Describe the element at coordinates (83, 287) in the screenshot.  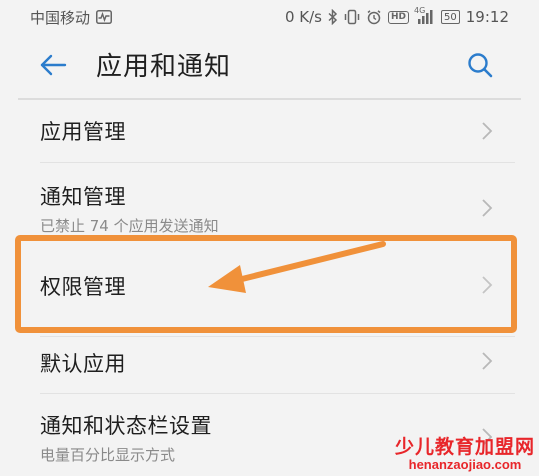
I see `list-item-title: 权限管理` at that location.